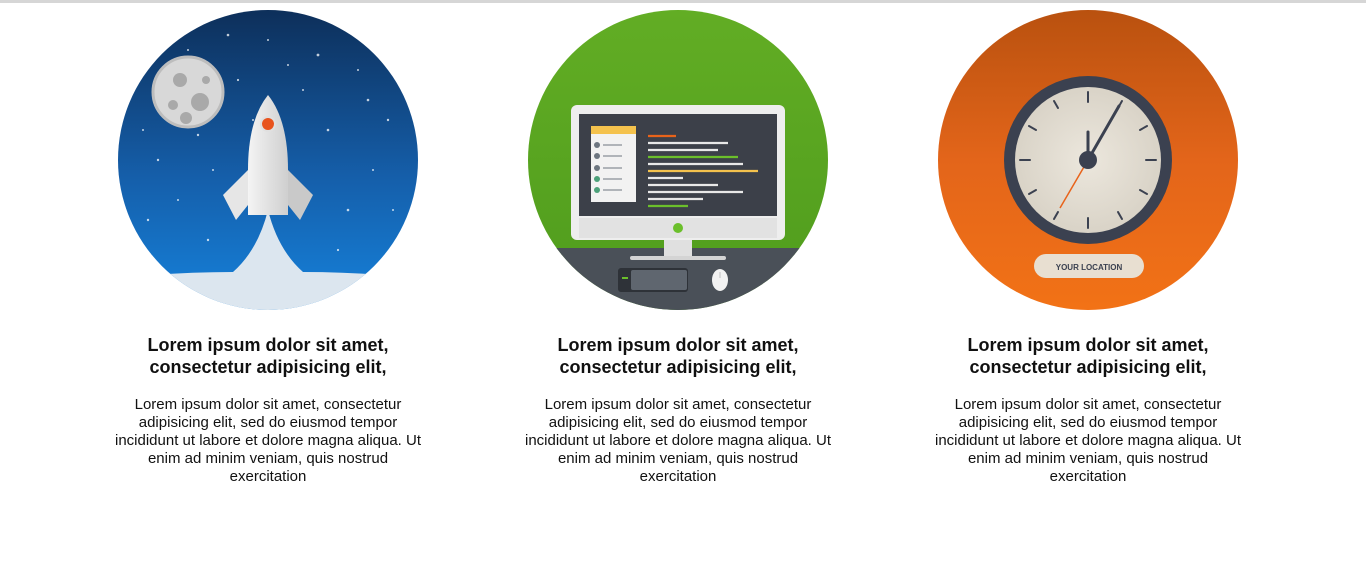  What do you see at coordinates (1088, 160) in the screenshot?
I see `clock-illustration: YOUR LOCATION` at bounding box center [1088, 160].